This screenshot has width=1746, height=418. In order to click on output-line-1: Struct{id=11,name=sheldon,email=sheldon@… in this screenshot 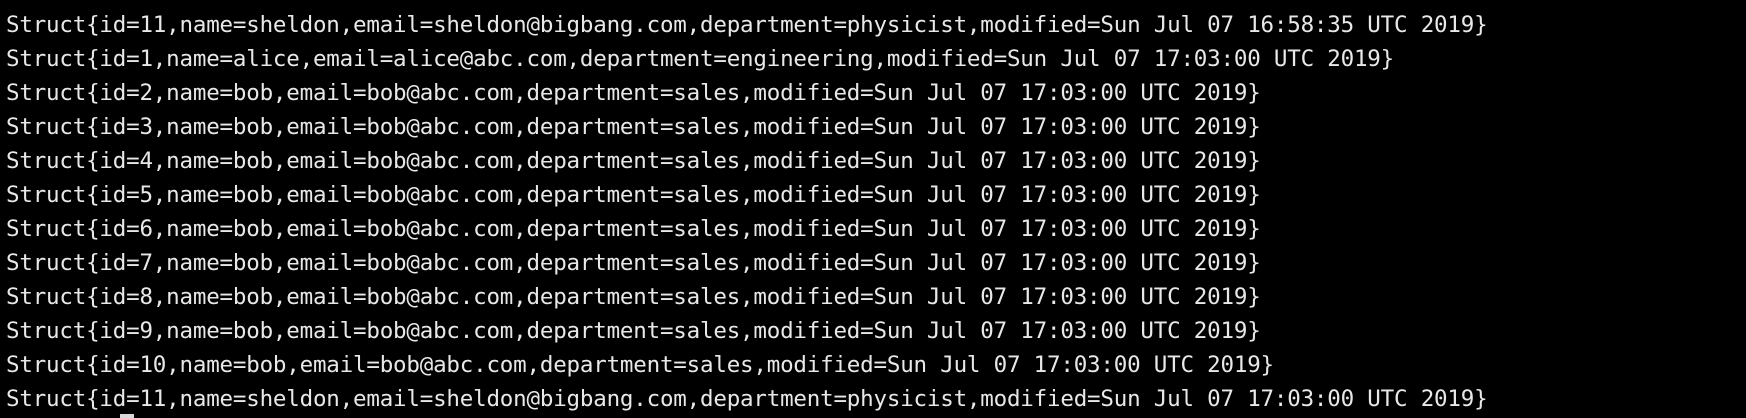, I will do `click(747, 25)`.